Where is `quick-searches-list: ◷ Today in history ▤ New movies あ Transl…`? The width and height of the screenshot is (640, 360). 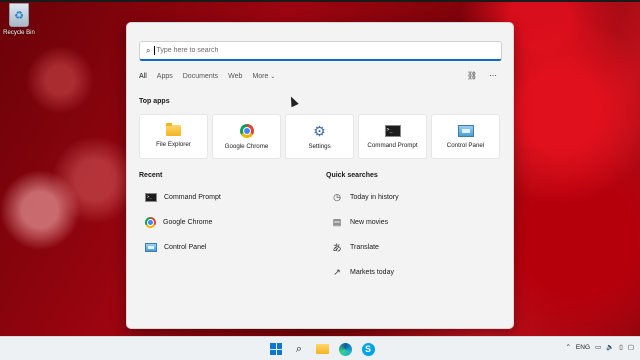 quick-searches-list: ◷ Today in history ▤ New movies あ Transl… is located at coordinates (365, 235).